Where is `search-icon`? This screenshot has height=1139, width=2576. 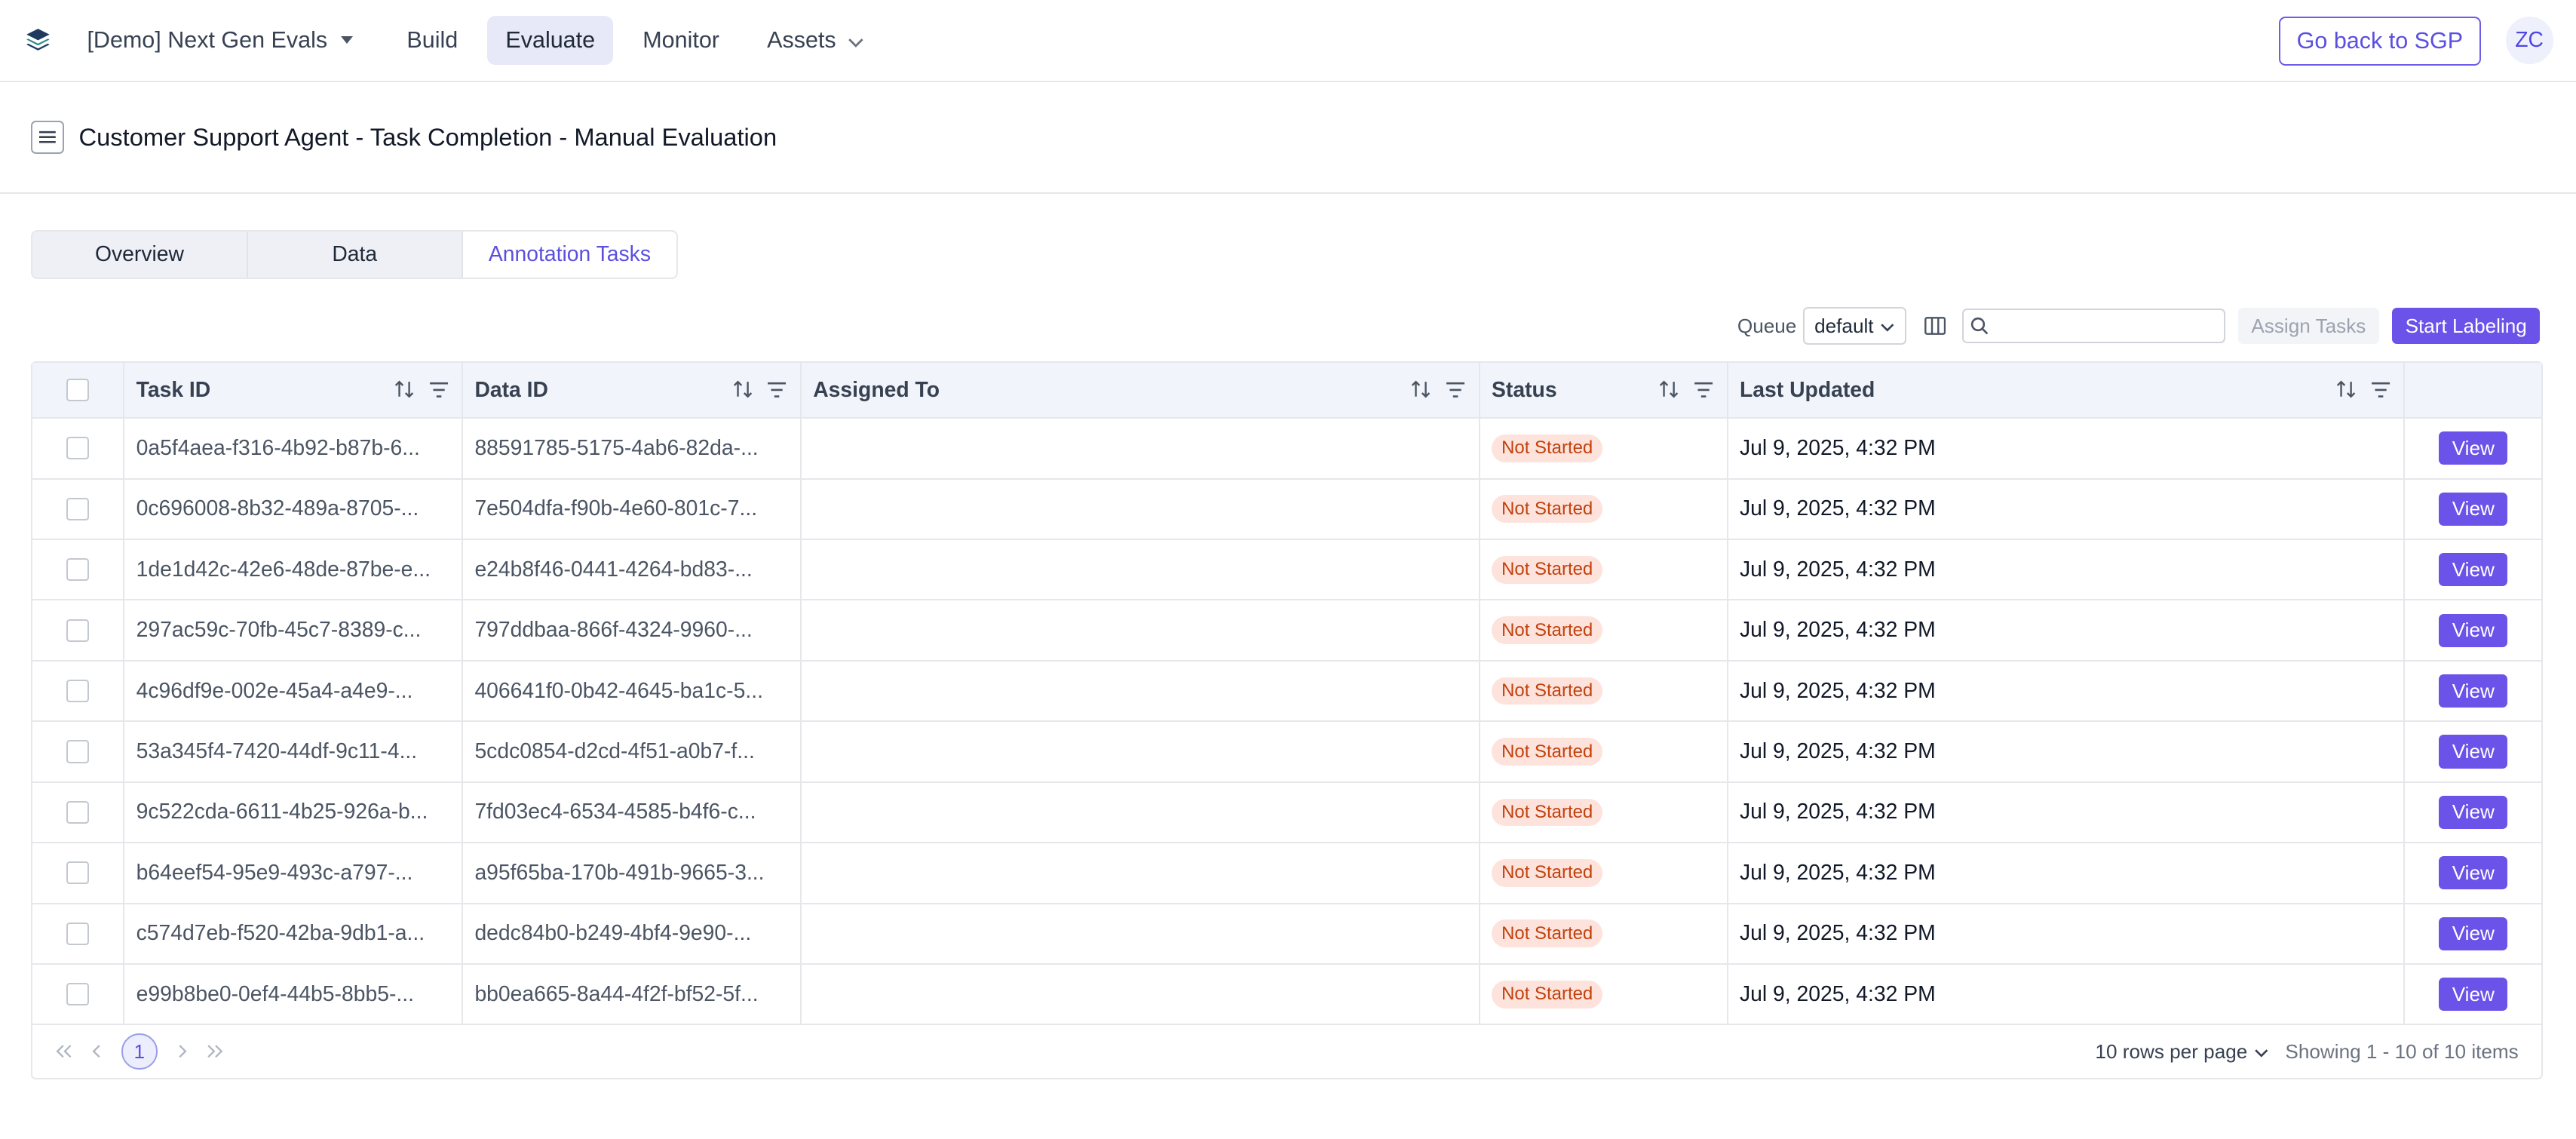
search-icon is located at coordinates (1979, 326).